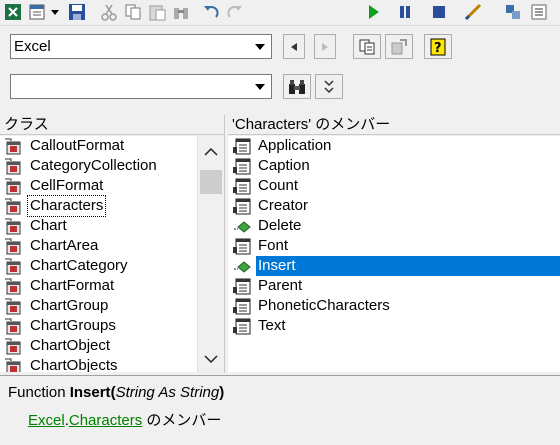 The image size is (560, 445). I want to click on class-link: Characters, so click(105, 420).